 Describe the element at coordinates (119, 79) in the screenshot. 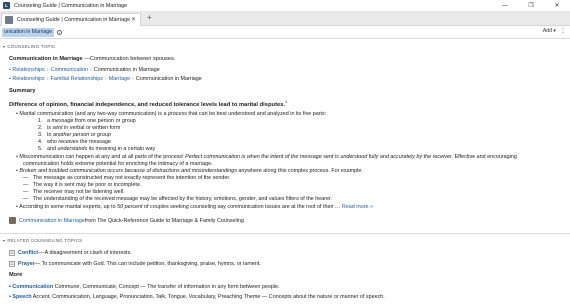

I see `breadcrumb-link: Marriage` at that location.